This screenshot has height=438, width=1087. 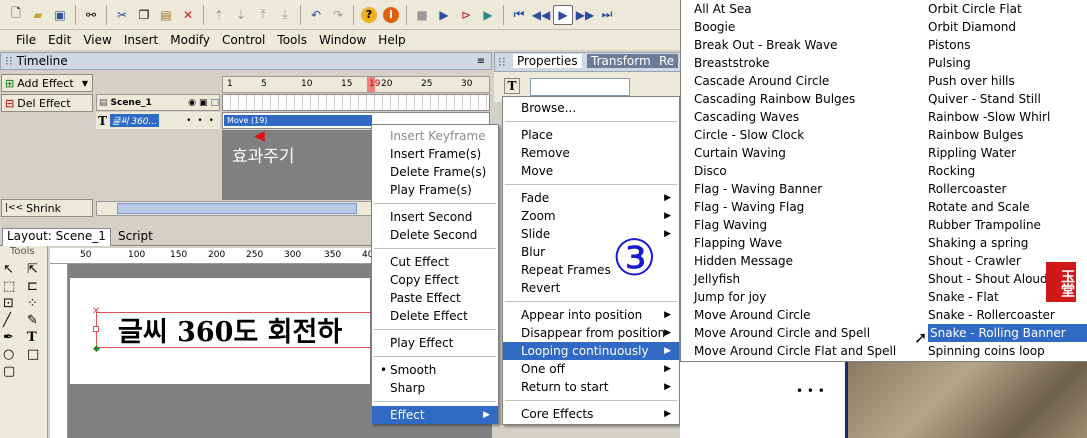 I want to click on effect-item: Move Around Circle and Spell, so click(x=804, y=333).